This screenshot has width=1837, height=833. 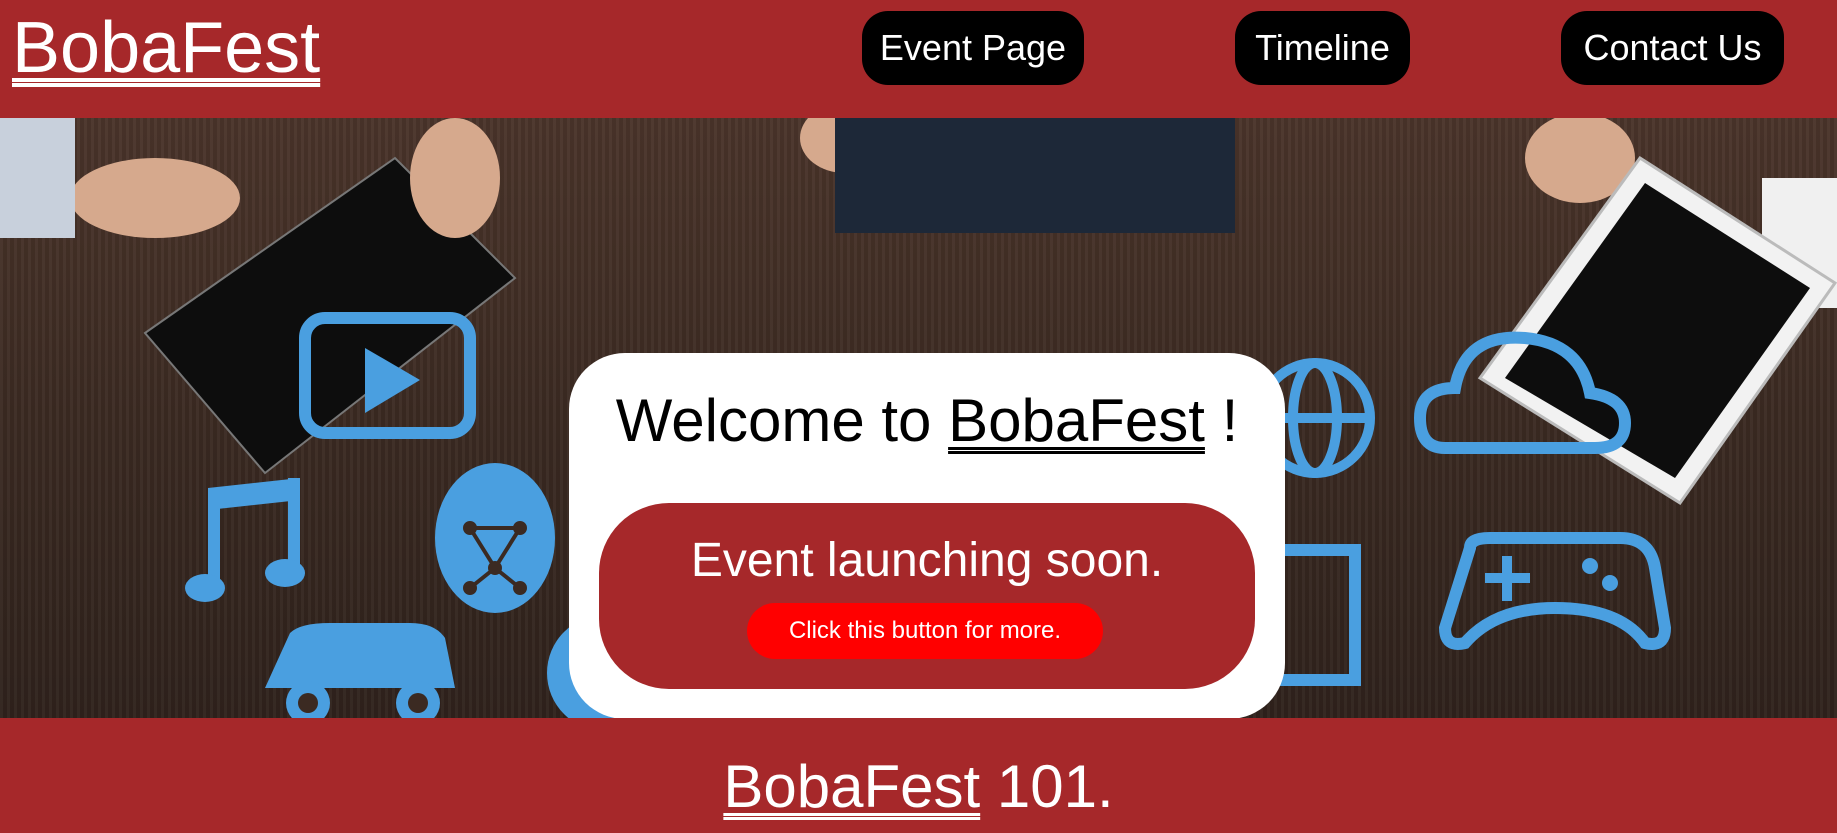 What do you see at coordinates (1672, 48) in the screenshot?
I see `nav-contact-us-button: Contact Us` at bounding box center [1672, 48].